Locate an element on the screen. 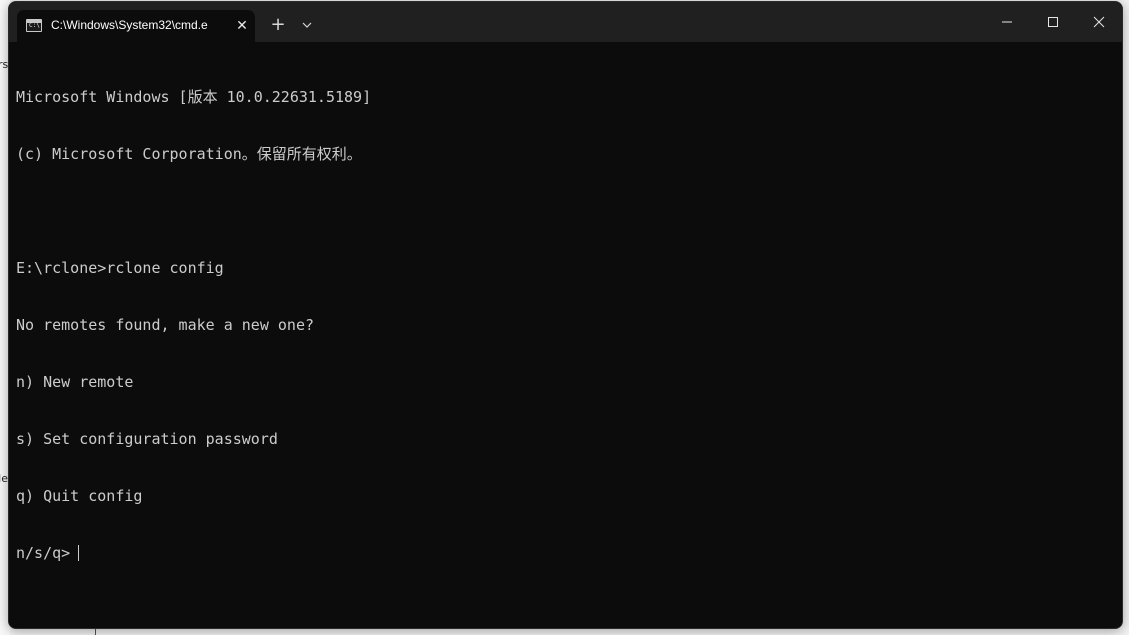  close-tab-button: ✕ is located at coordinates (242, 26).